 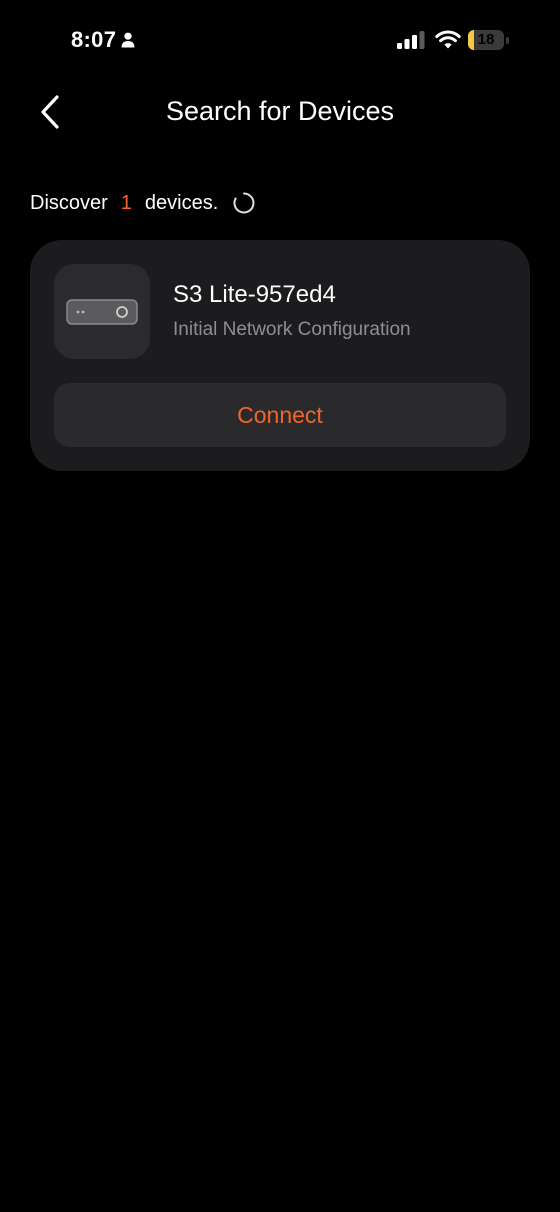 What do you see at coordinates (448, 39) in the screenshot?
I see `wifi-icon` at bounding box center [448, 39].